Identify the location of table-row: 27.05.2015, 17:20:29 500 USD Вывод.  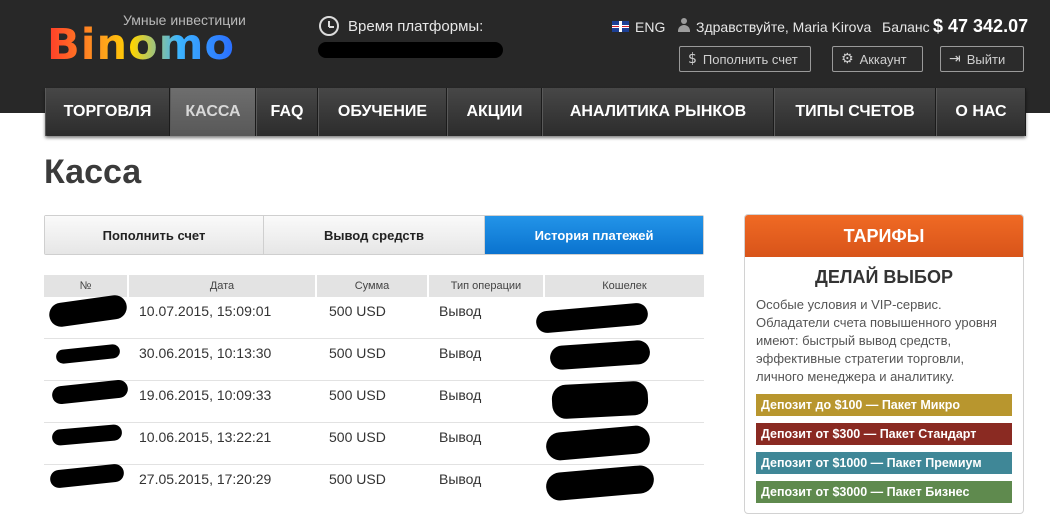
(374, 485).